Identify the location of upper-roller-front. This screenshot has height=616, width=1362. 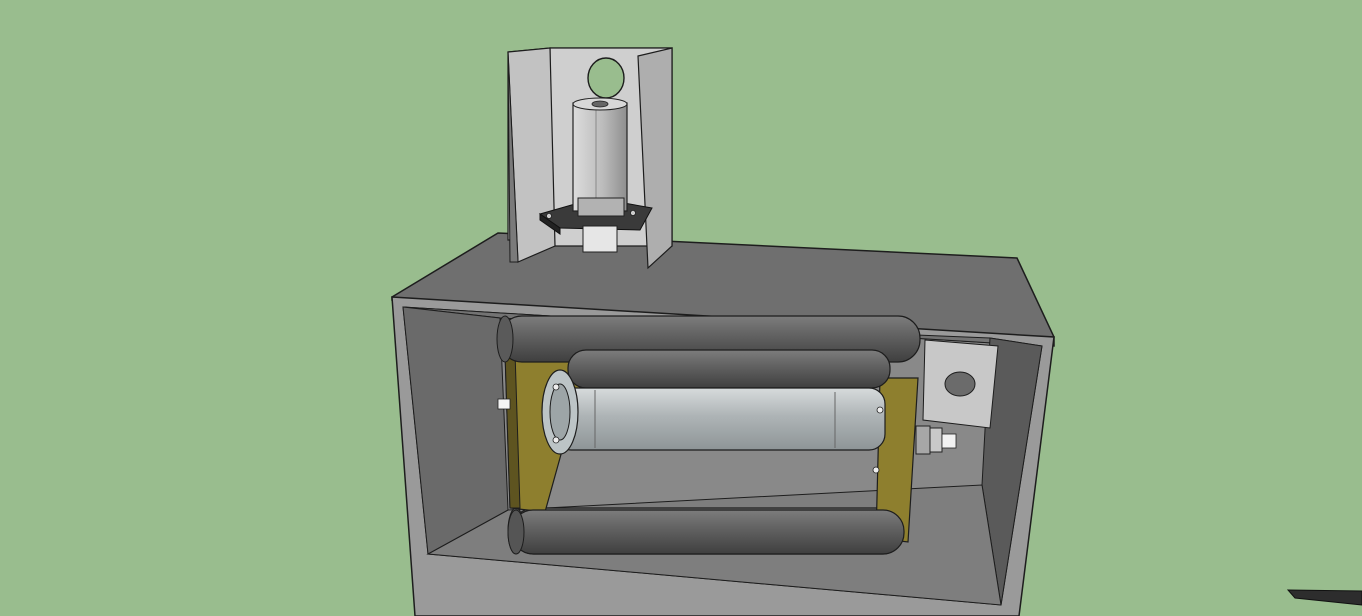
(729, 369).